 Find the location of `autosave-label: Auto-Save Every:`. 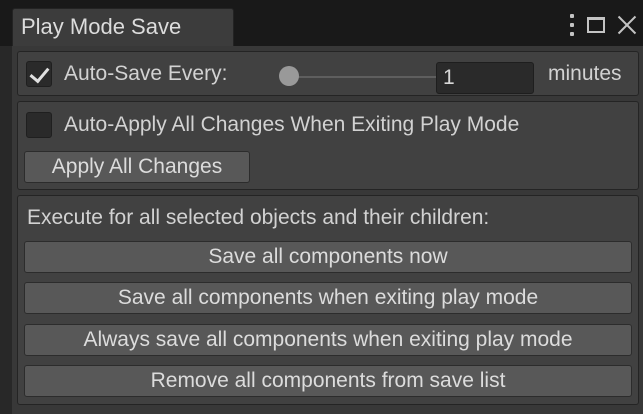

autosave-label: Auto-Save Every: is located at coordinates (146, 73).